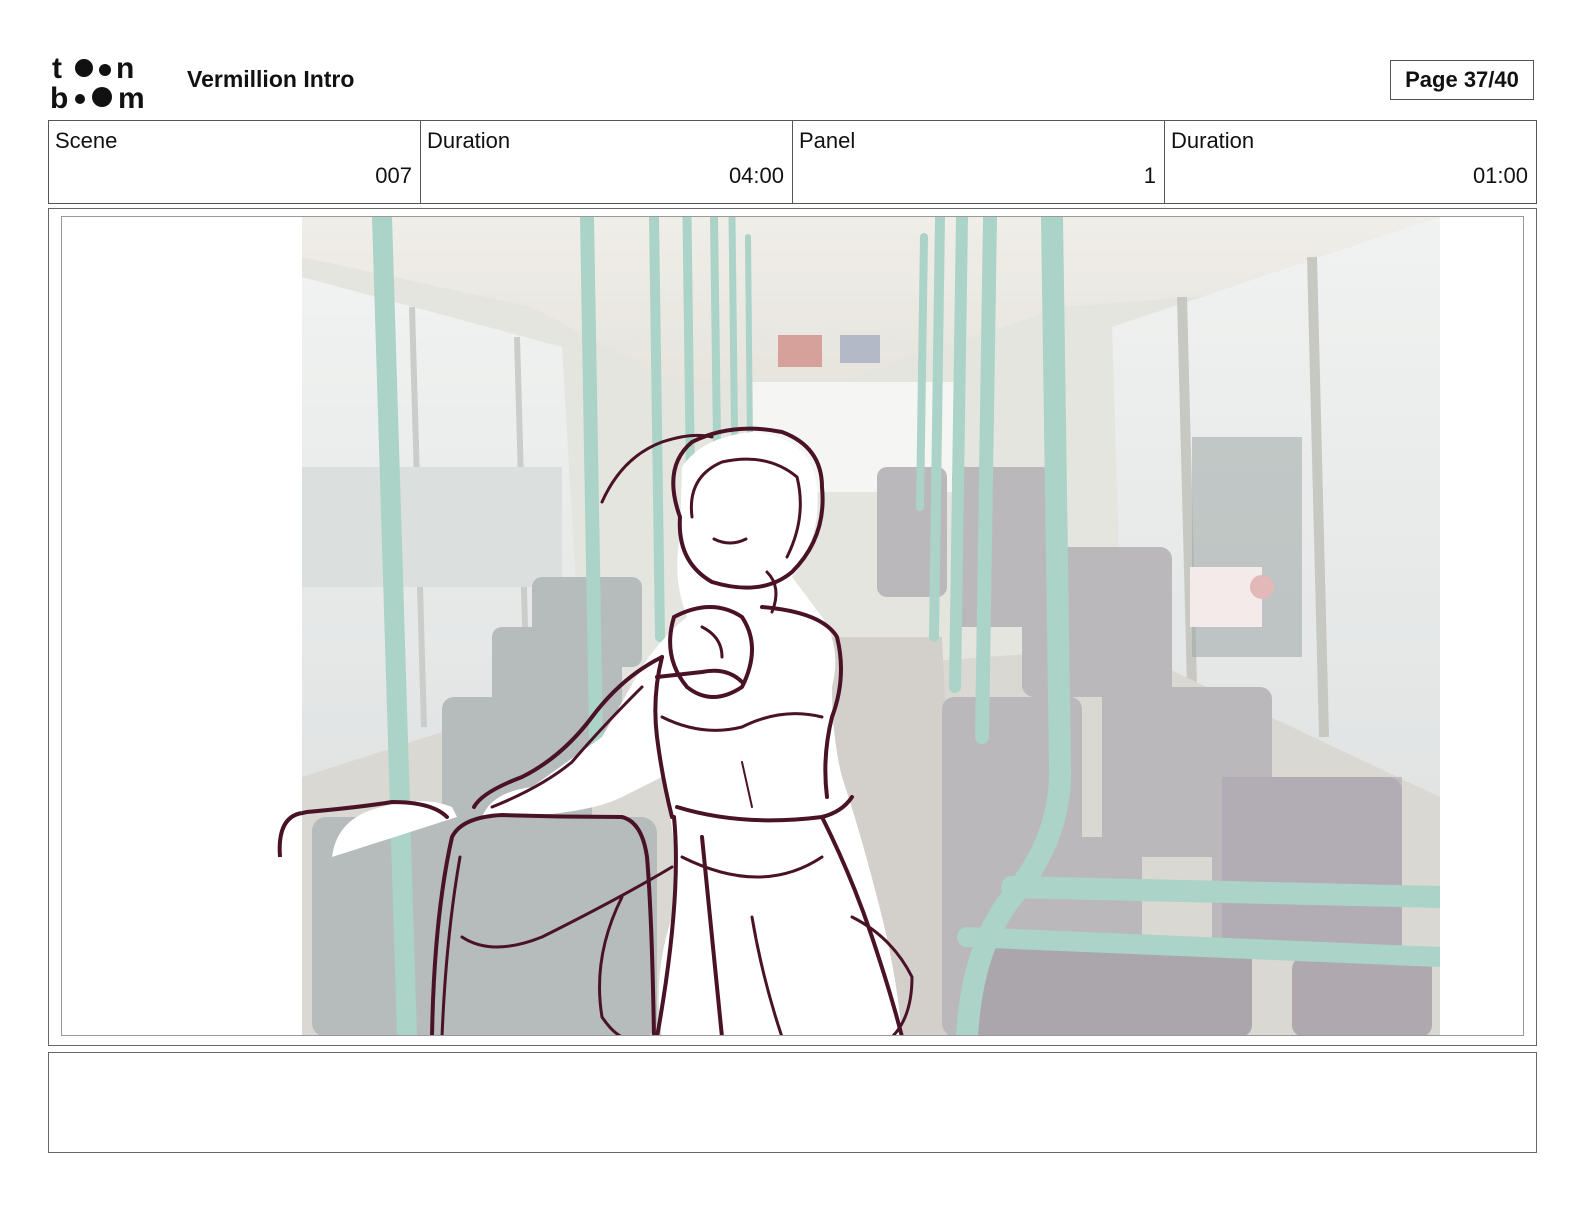  I want to click on svg-text: t, so click(57, 68).